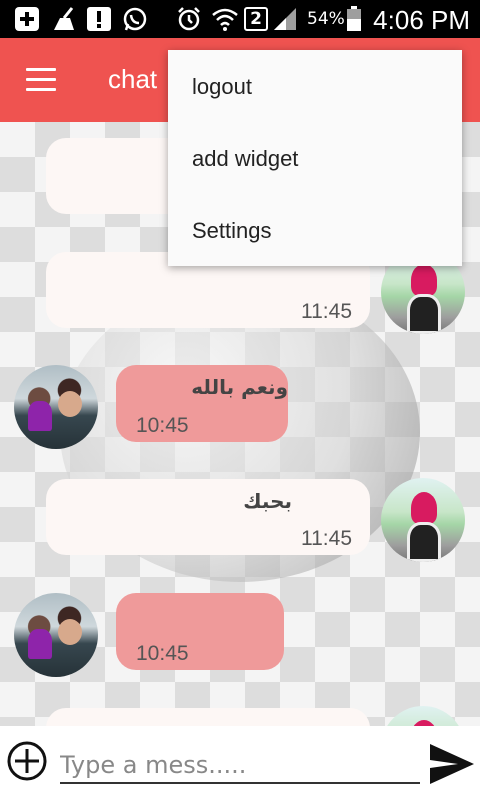  What do you see at coordinates (41, 80) in the screenshot?
I see `hamburger-icon` at bounding box center [41, 80].